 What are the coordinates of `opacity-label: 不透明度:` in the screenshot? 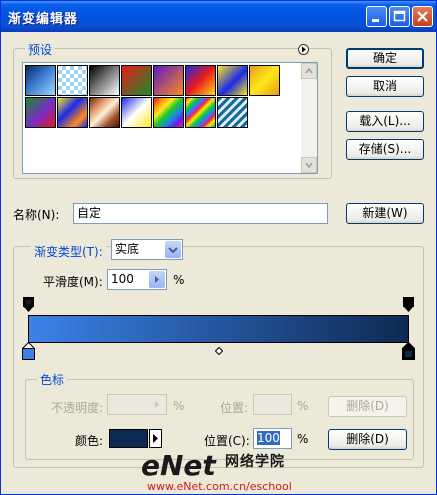 It's located at (77, 408).